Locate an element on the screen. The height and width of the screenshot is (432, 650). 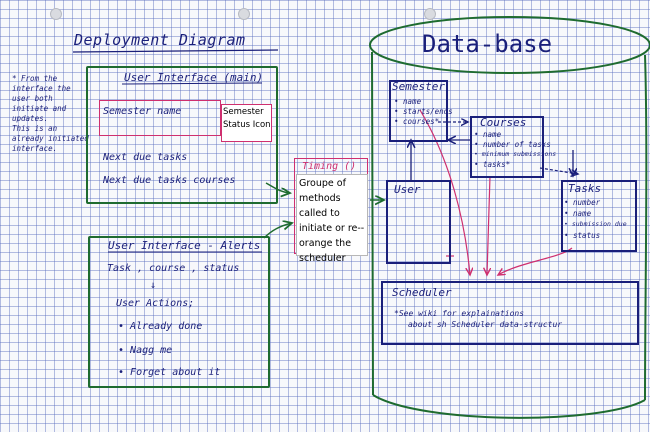
tasks-field: • status is located at coordinates (582, 235).